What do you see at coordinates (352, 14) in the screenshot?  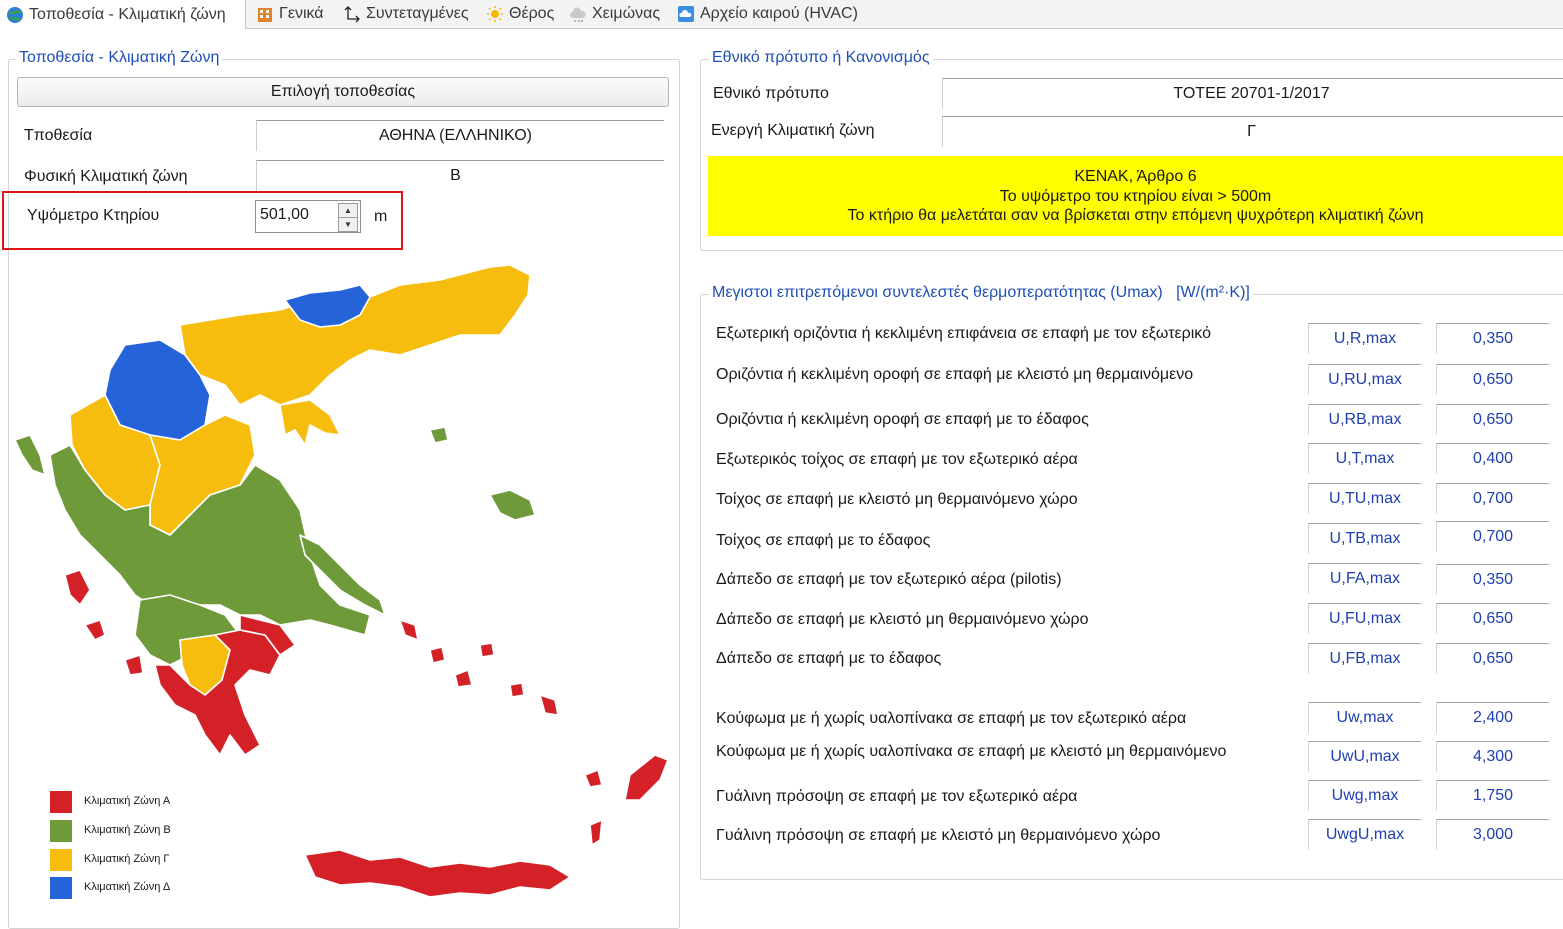 I see `axes-icon` at bounding box center [352, 14].